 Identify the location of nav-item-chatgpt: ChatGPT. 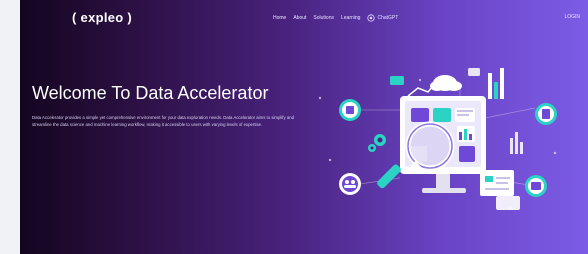
(382, 18).